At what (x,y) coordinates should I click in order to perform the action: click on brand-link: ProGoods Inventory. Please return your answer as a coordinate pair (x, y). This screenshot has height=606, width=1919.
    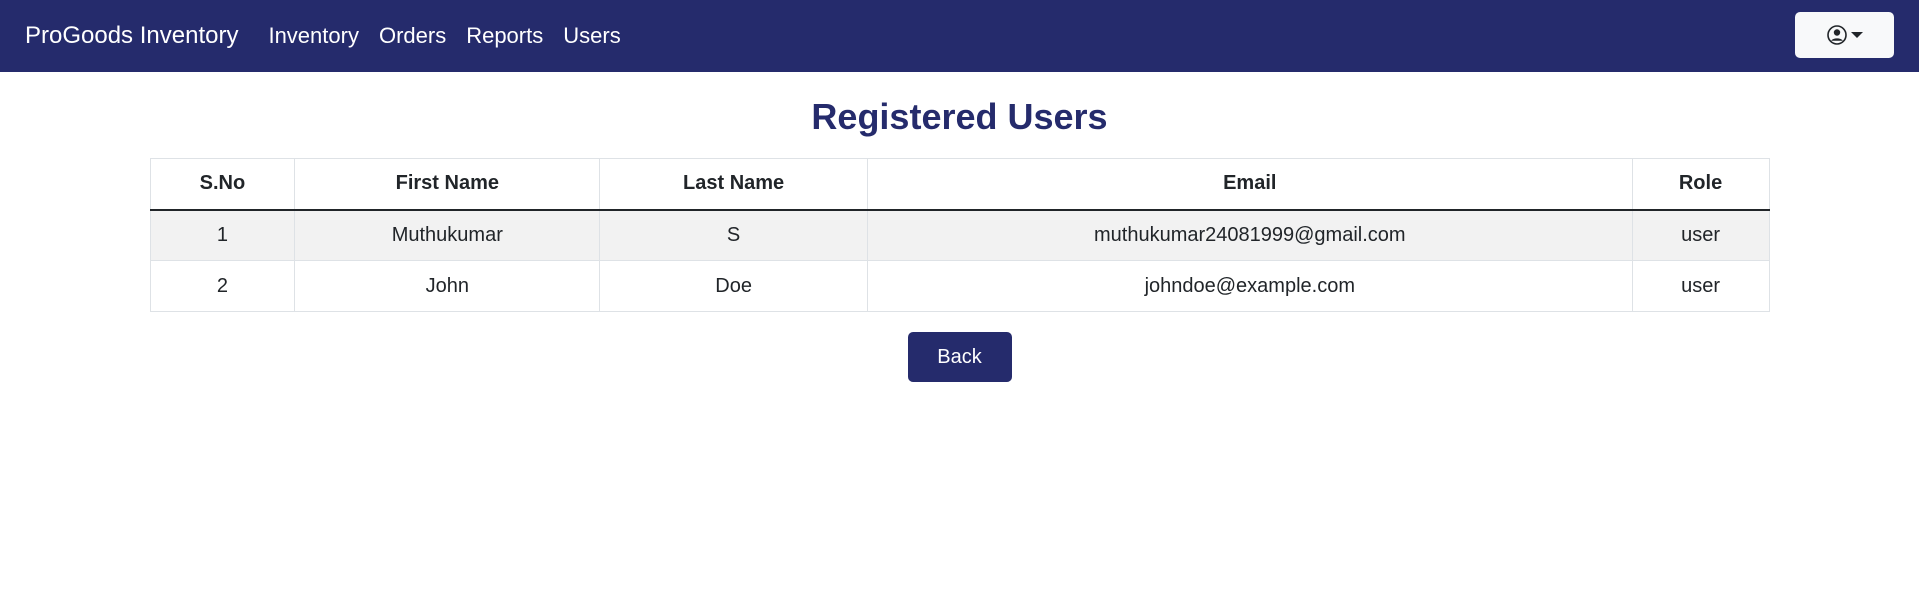
    Looking at the image, I should click on (131, 36).